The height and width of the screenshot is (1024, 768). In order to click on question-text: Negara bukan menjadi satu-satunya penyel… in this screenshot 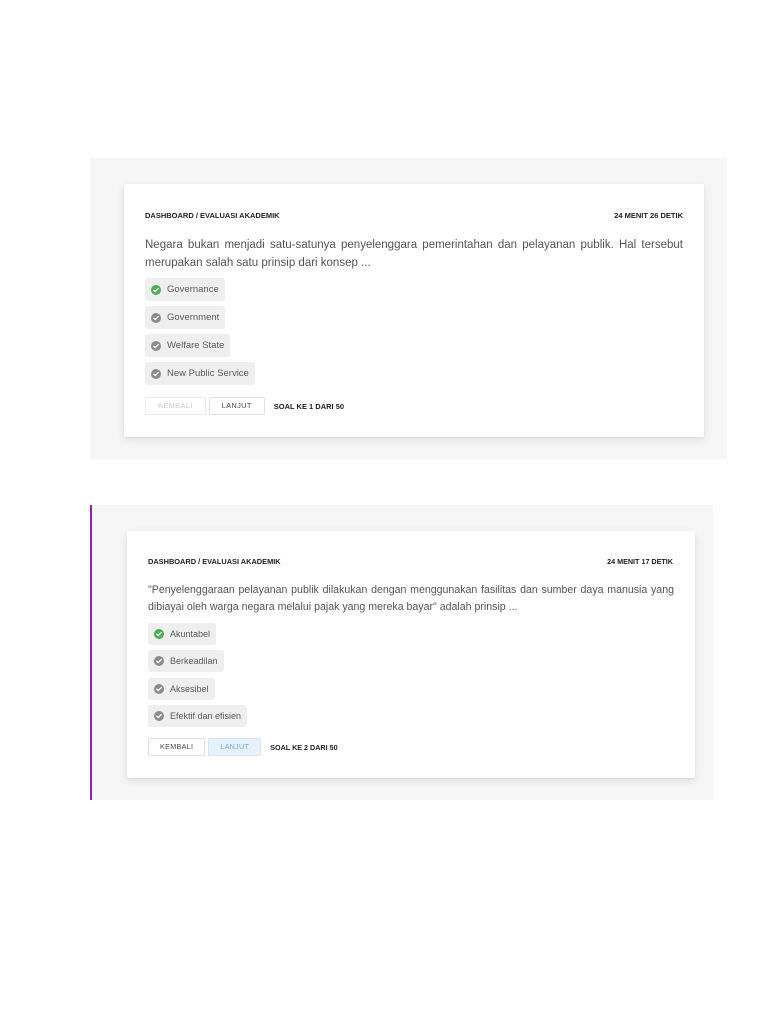, I will do `click(414, 254)`.